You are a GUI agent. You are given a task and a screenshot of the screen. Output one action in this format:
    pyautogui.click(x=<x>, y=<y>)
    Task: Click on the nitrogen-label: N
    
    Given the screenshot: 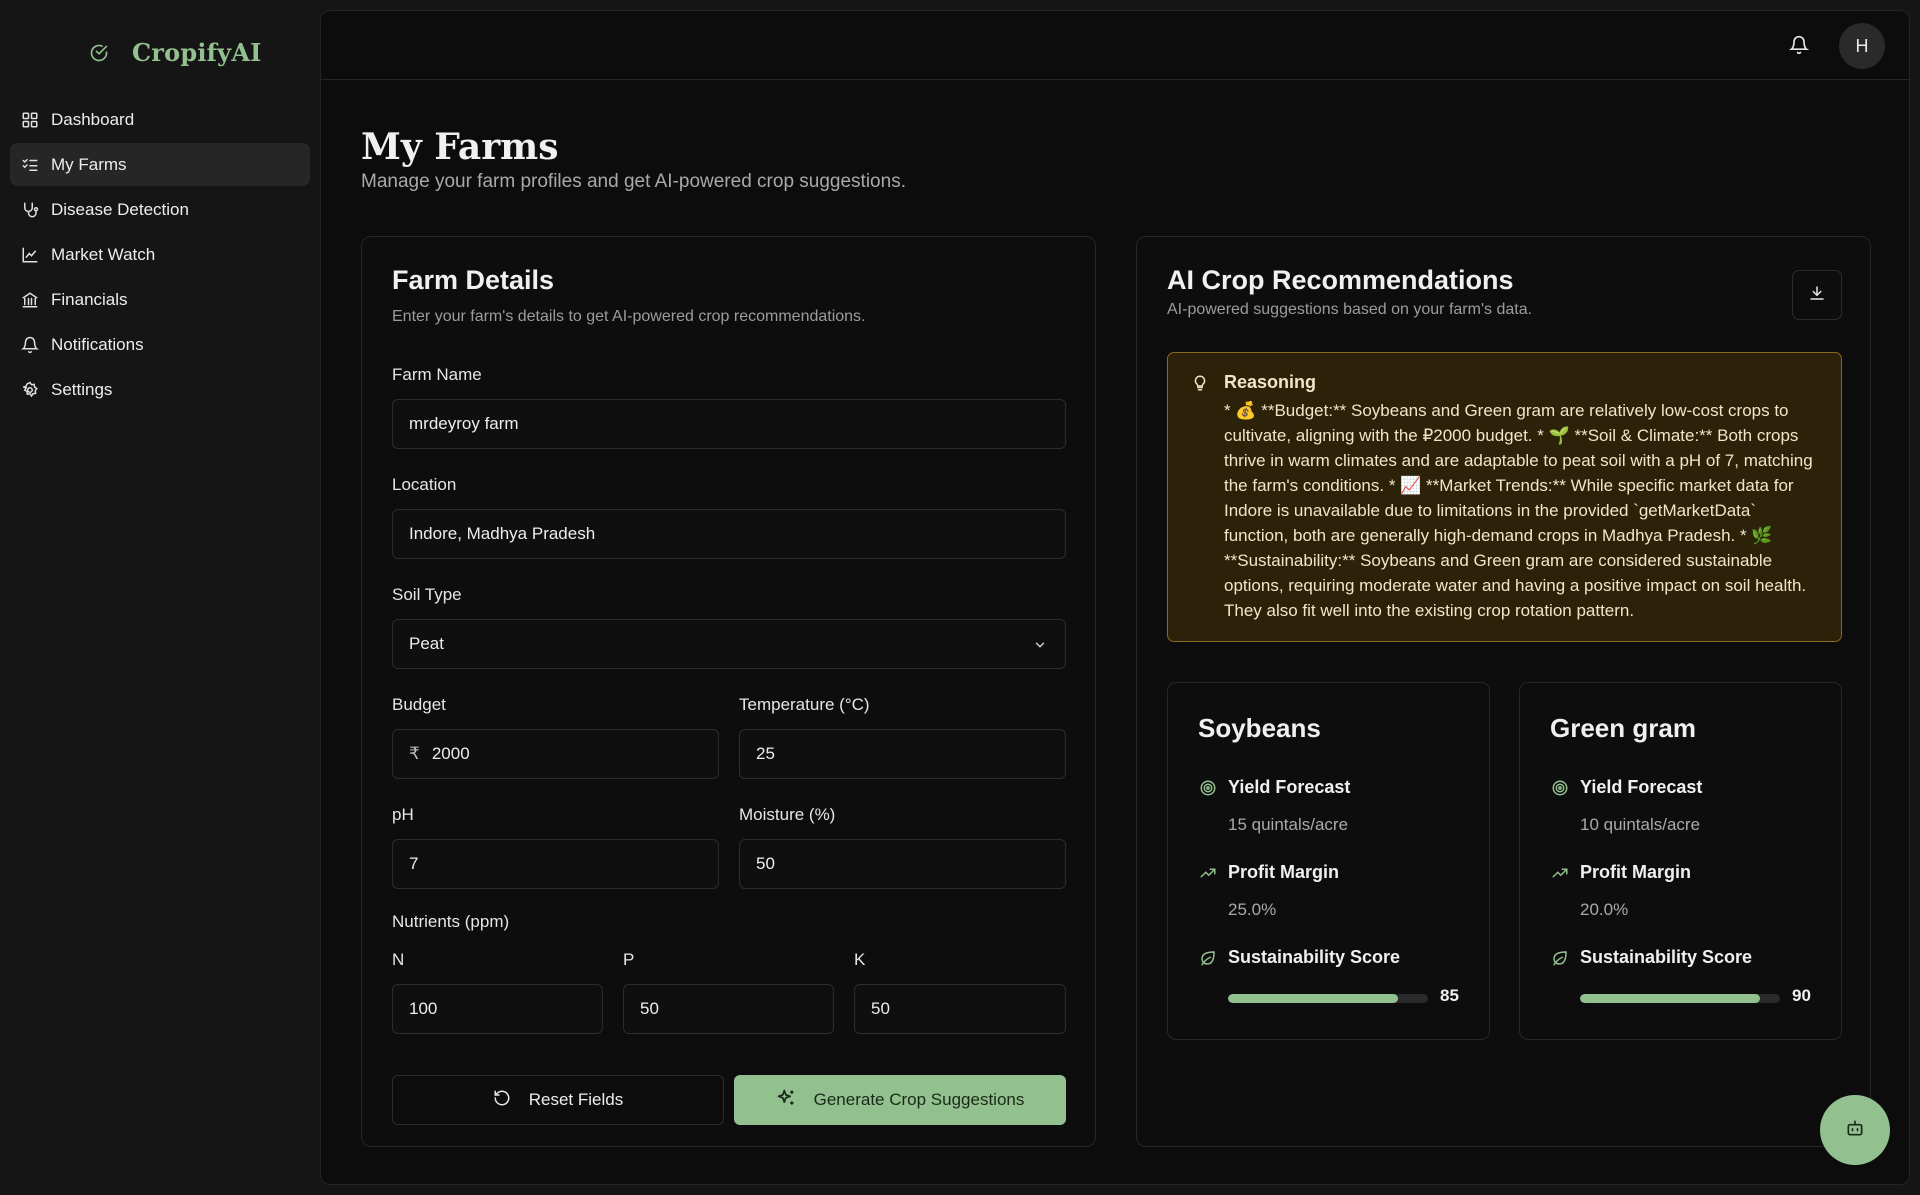 What is the action you would take?
    pyautogui.click(x=398, y=959)
    